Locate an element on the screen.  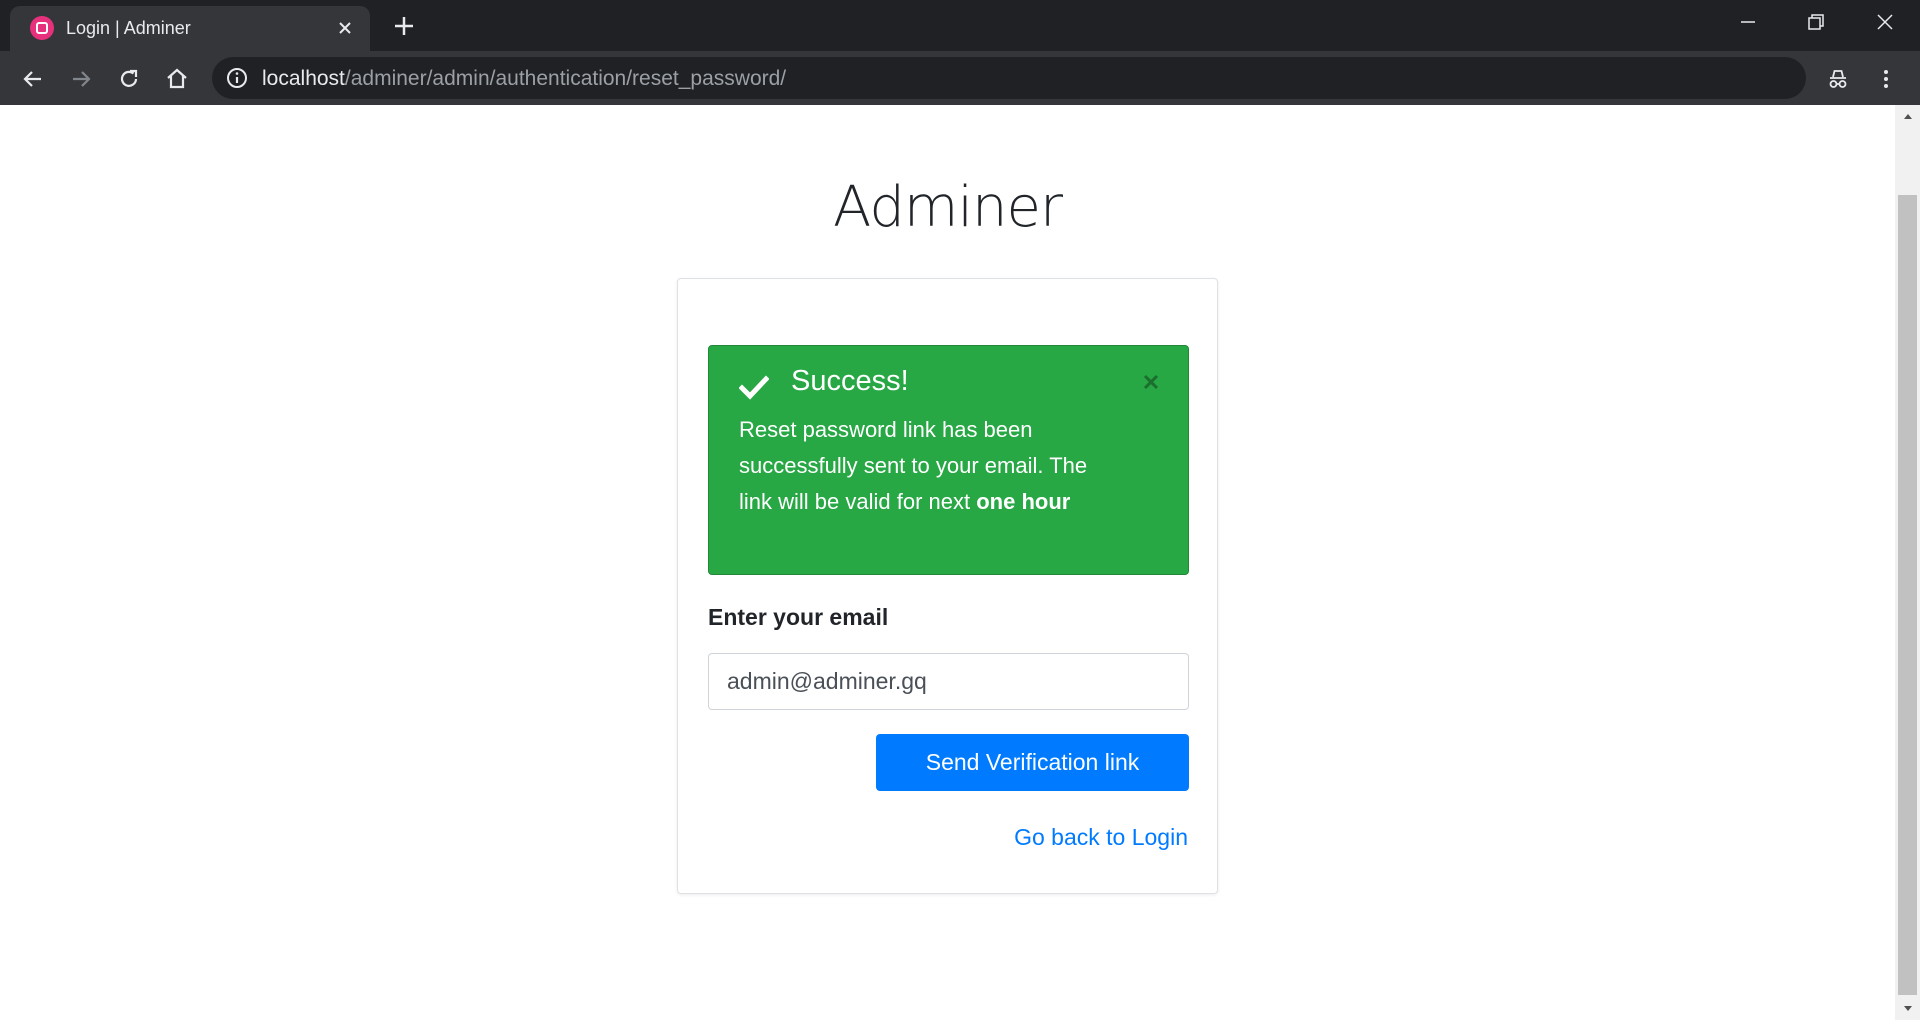
restore-icon is located at coordinates (1816, 22).